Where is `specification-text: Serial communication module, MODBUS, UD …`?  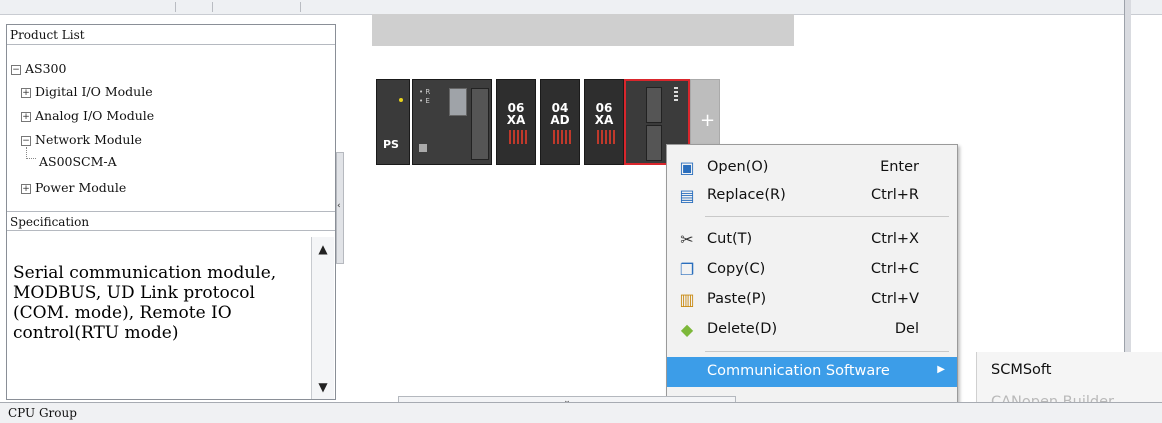 specification-text: Serial communication module, MODBUS, UD … is located at coordinates (145, 303).